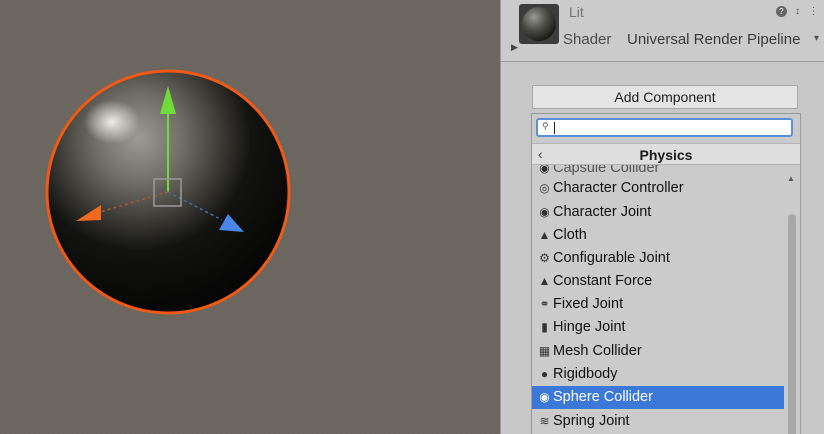  What do you see at coordinates (587, 39) in the screenshot?
I see `shader-label: Shader` at bounding box center [587, 39].